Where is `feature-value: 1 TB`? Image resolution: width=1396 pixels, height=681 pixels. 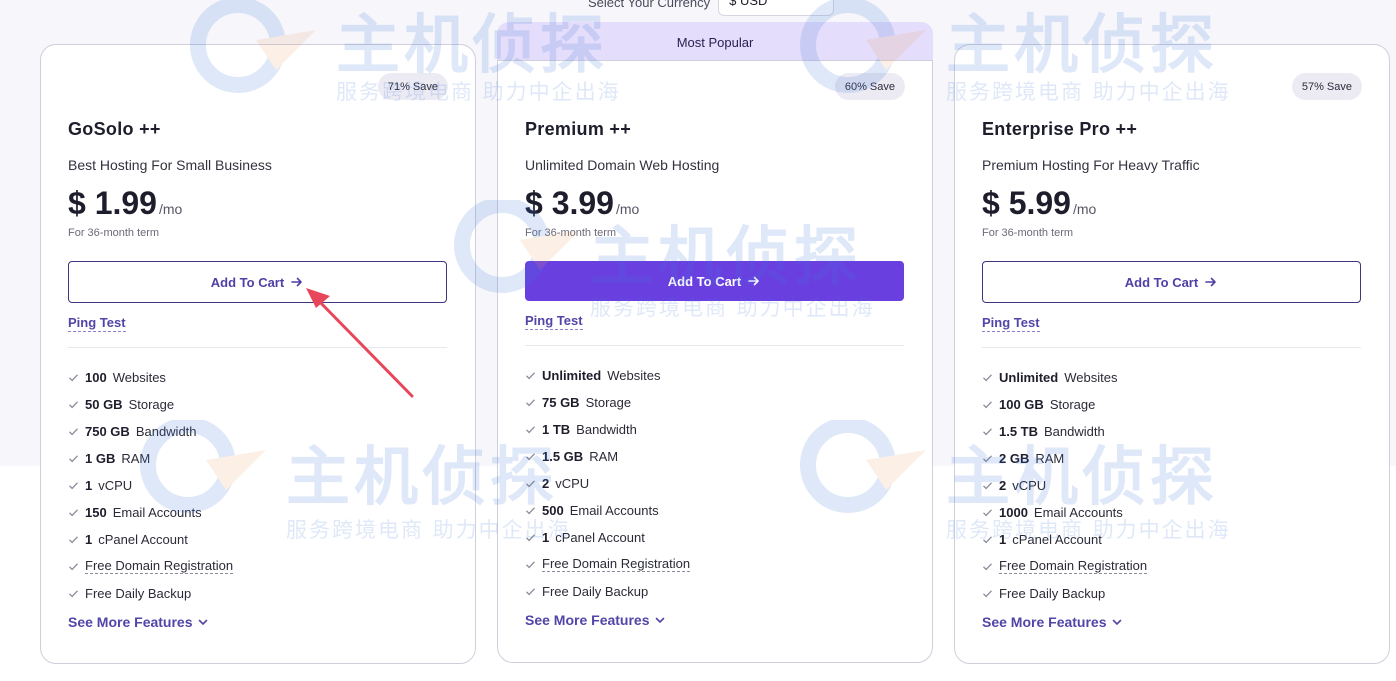 feature-value: 1 TB is located at coordinates (556, 429).